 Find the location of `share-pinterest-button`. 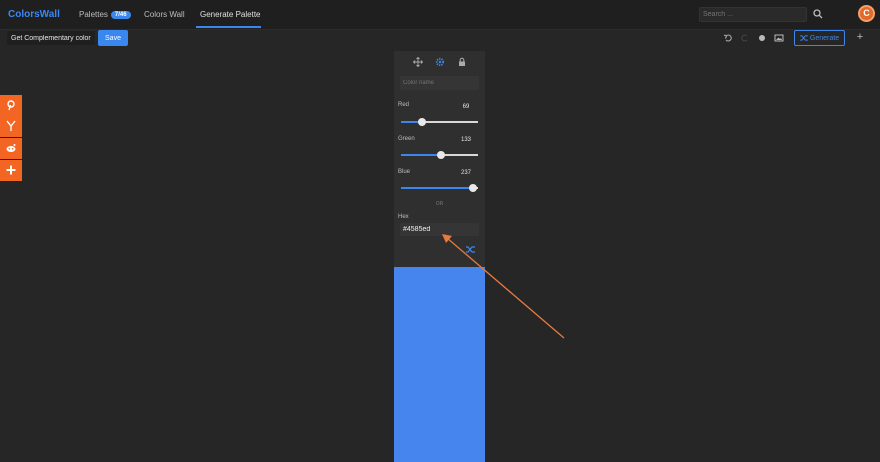

share-pinterest-button is located at coordinates (11, 105).